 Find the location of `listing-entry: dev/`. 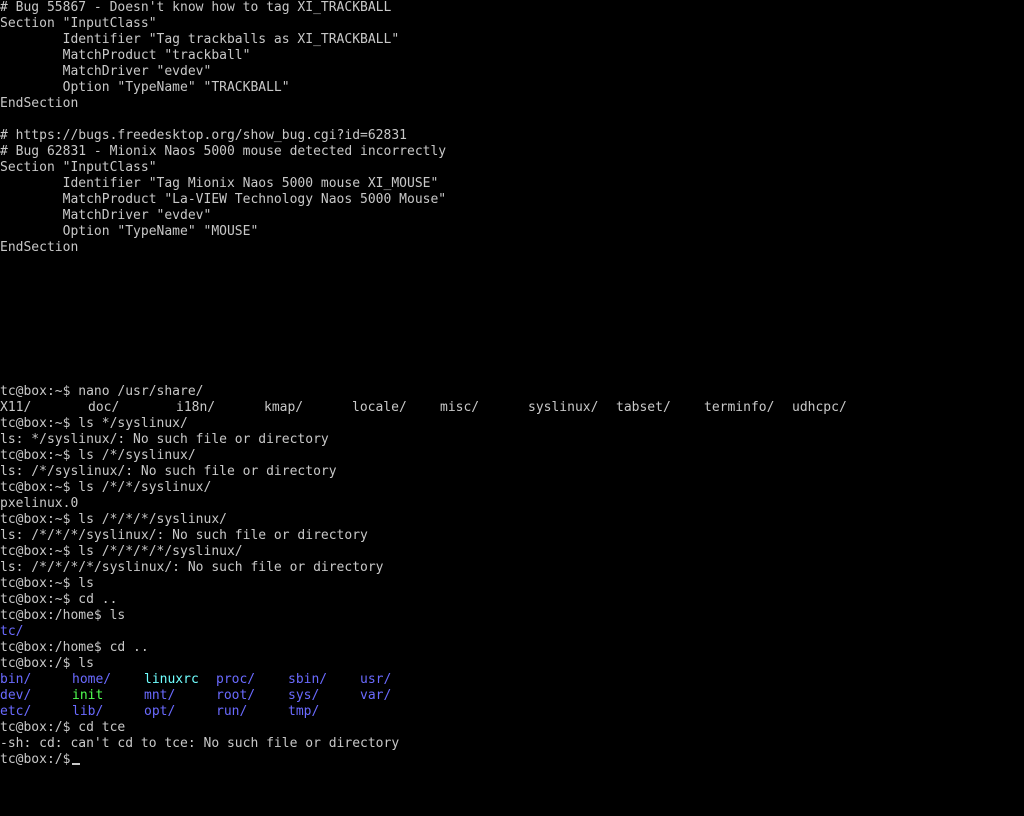

listing-entry: dev/ is located at coordinates (16, 695).